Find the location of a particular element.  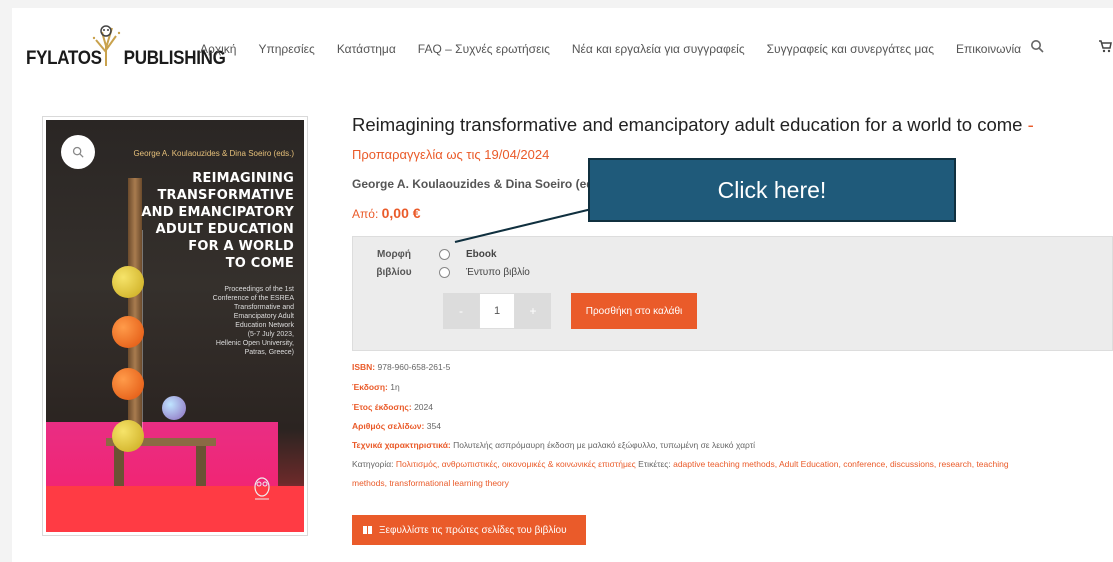

print-radio is located at coordinates (444, 272).